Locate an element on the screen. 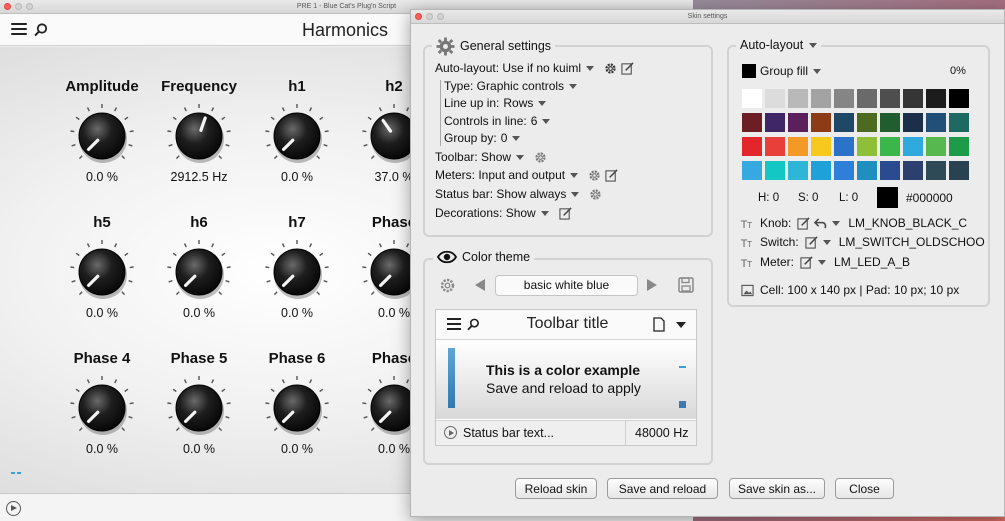  toolbar-dropdown: Toolbar: Show is located at coordinates (473, 157).